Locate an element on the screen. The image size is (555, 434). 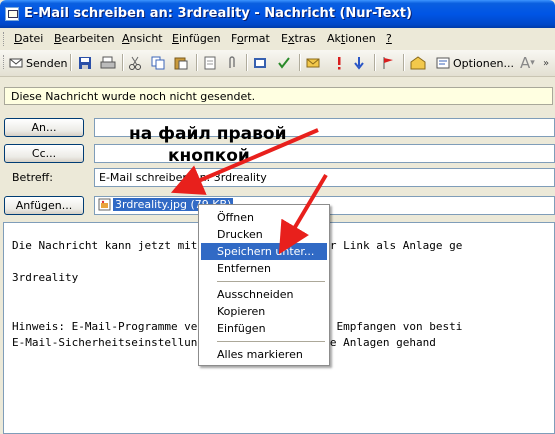
annotation-arrows is located at coordinates (249, 191).